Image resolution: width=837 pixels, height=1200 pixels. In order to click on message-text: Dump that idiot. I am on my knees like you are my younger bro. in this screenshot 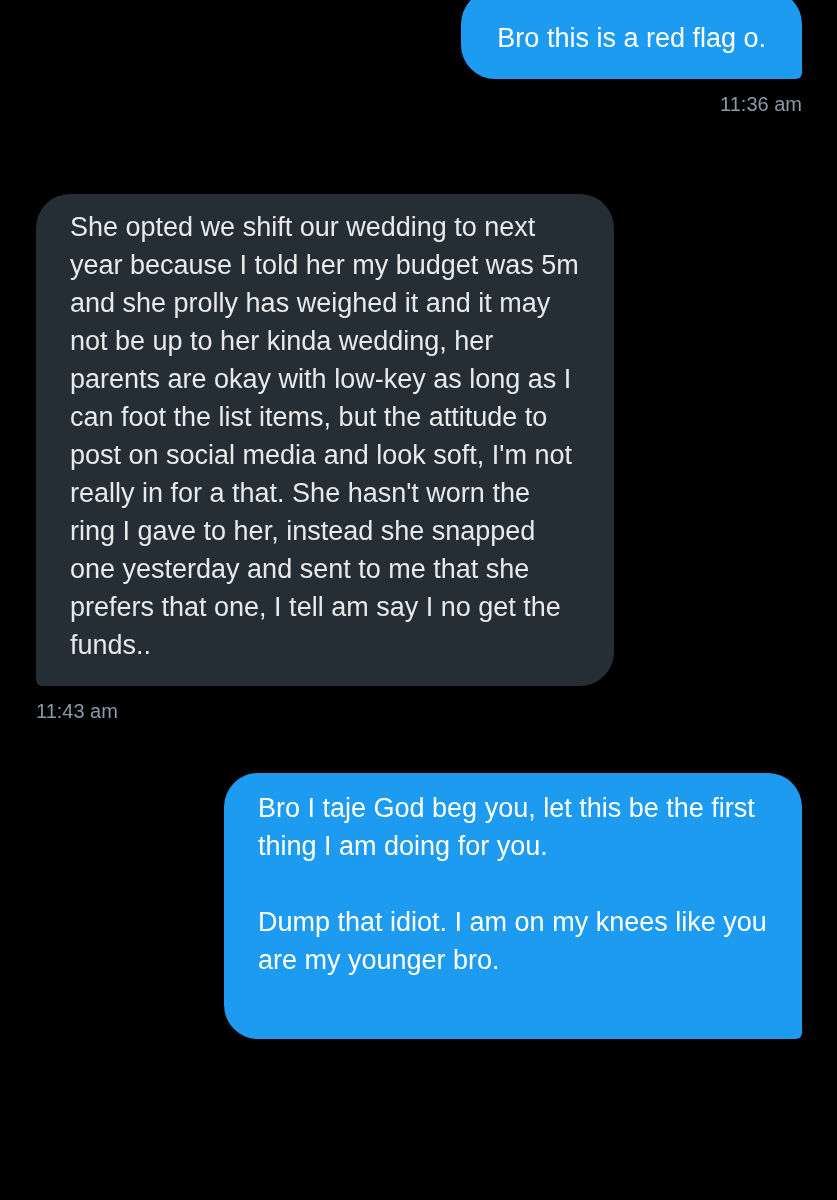, I will do `click(513, 941)`.